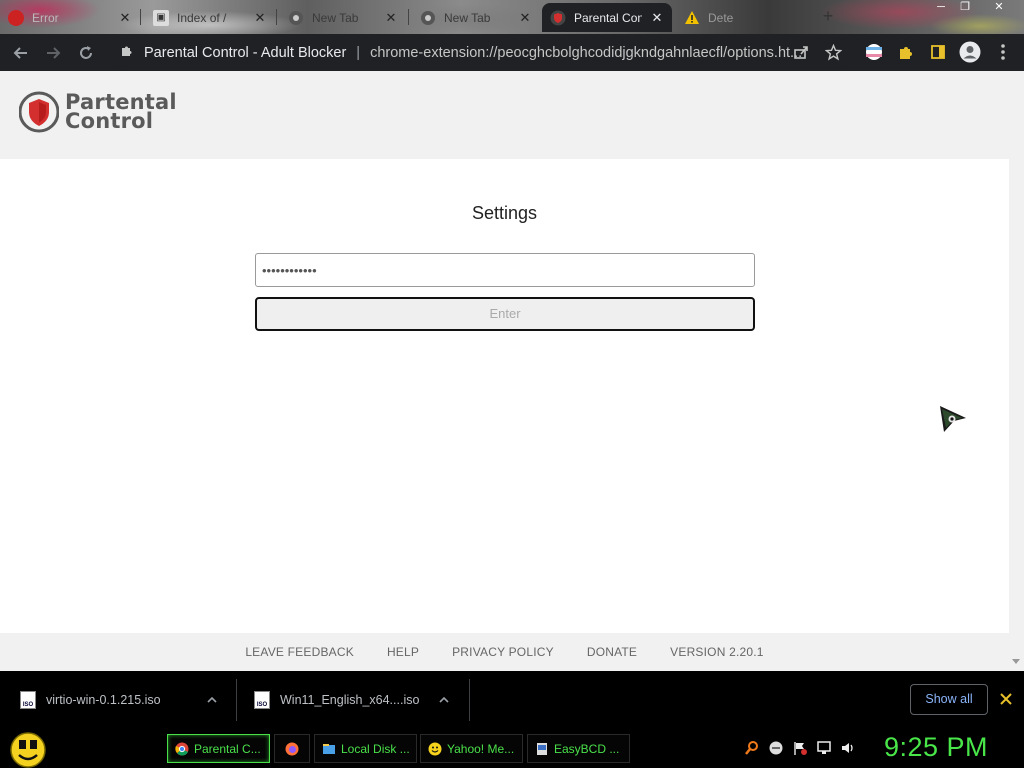 The width and height of the screenshot is (1024, 768). I want to click on tab-label: Dete, so click(721, 17).